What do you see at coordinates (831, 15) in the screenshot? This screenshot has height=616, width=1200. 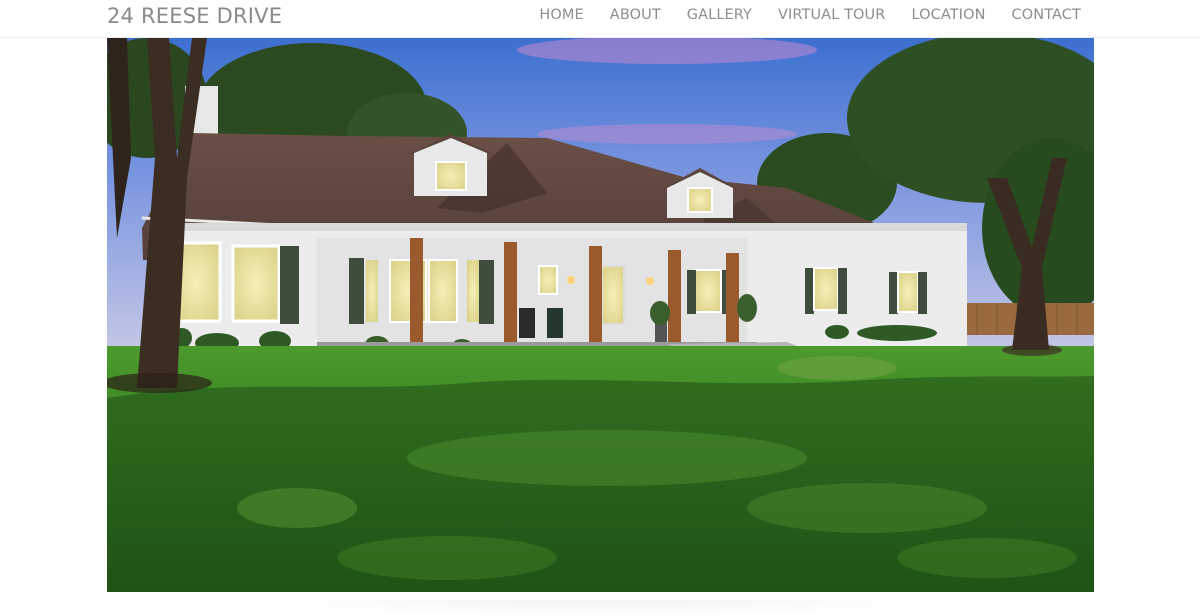 I see `nav-virtual-tour: VIRTUAL TOUR` at bounding box center [831, 15].